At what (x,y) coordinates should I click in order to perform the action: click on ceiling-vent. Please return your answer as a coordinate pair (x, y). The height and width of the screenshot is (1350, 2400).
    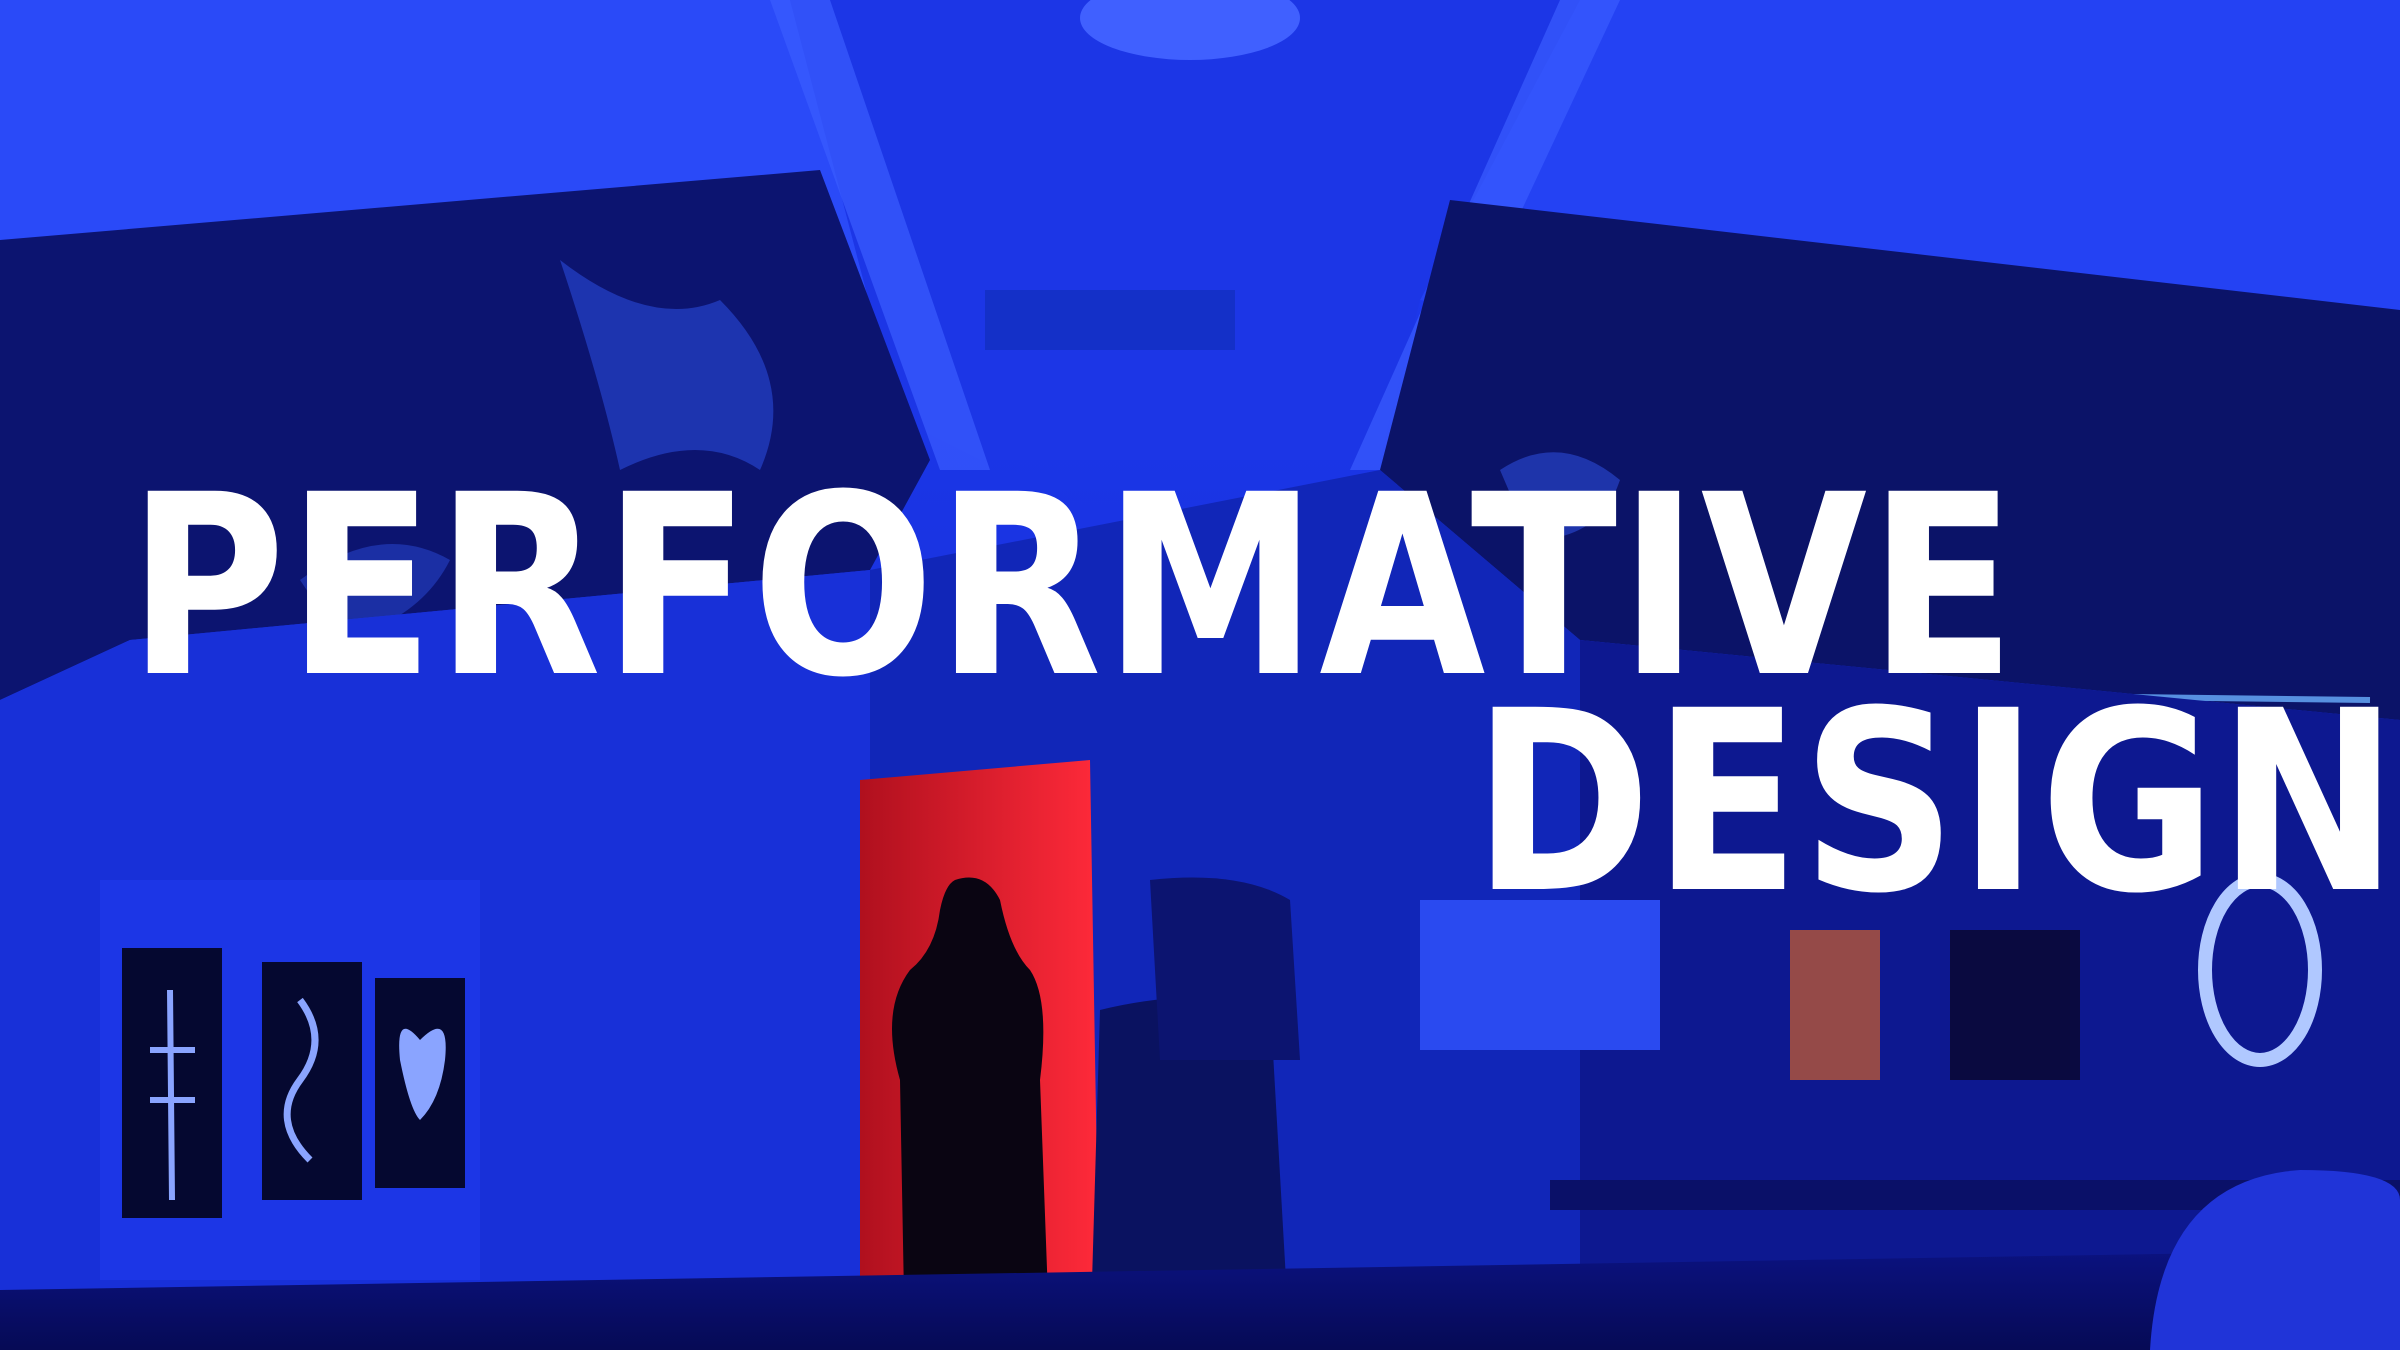
    Looking at the image, I should click on (1110, 320).